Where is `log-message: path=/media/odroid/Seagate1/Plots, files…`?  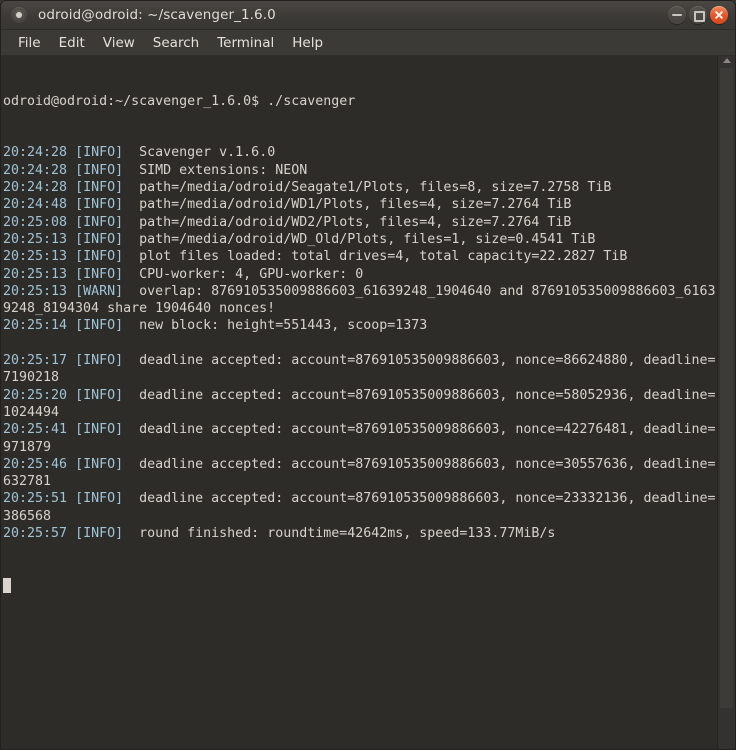
log-message: path=/media/odroid/Seagate1/Plots, files… is located at coordinates (375, 188).